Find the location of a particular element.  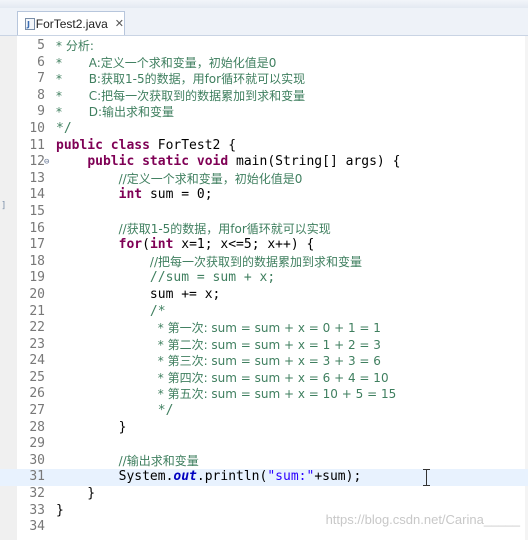

code-token: ForTest2 { is located at coordinates (197, 145).